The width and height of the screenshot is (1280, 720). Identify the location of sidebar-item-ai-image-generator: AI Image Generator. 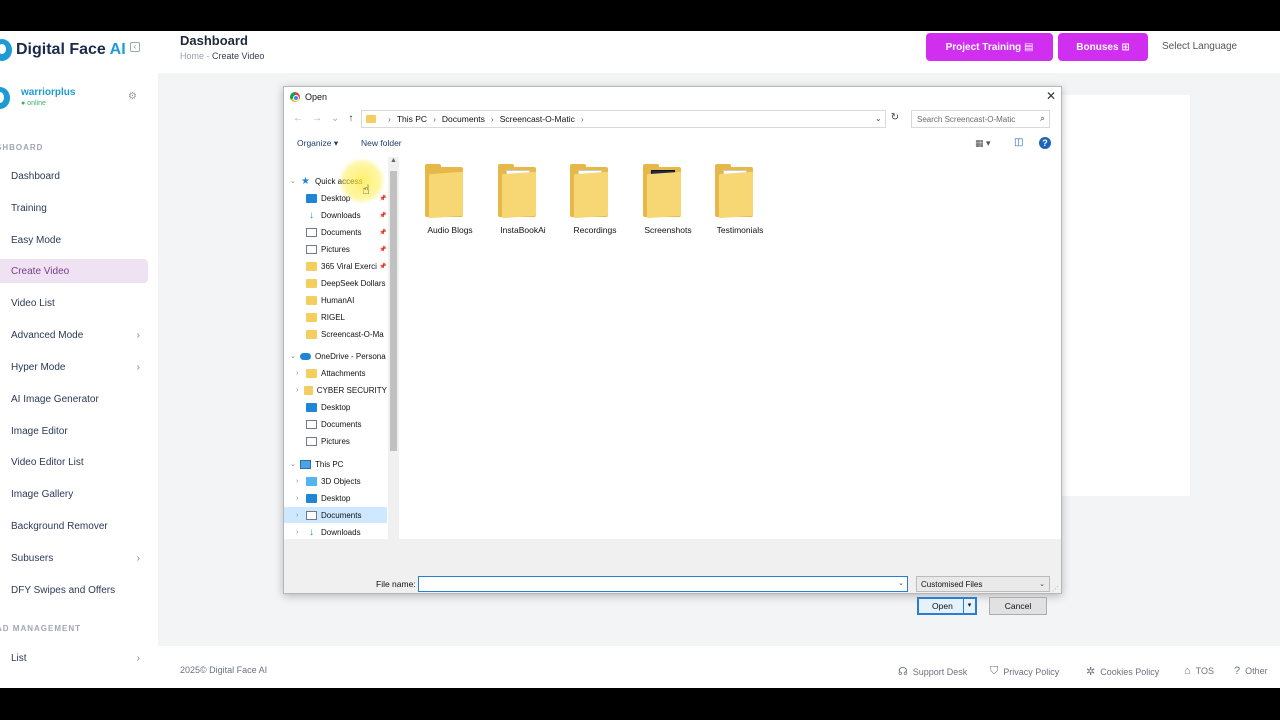
(74, 399).